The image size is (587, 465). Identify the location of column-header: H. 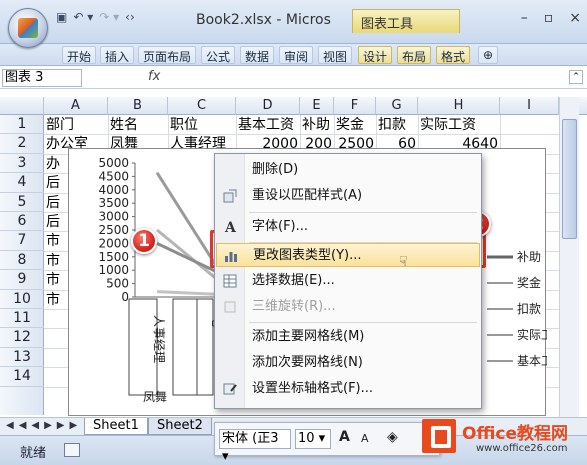
(459, 106).